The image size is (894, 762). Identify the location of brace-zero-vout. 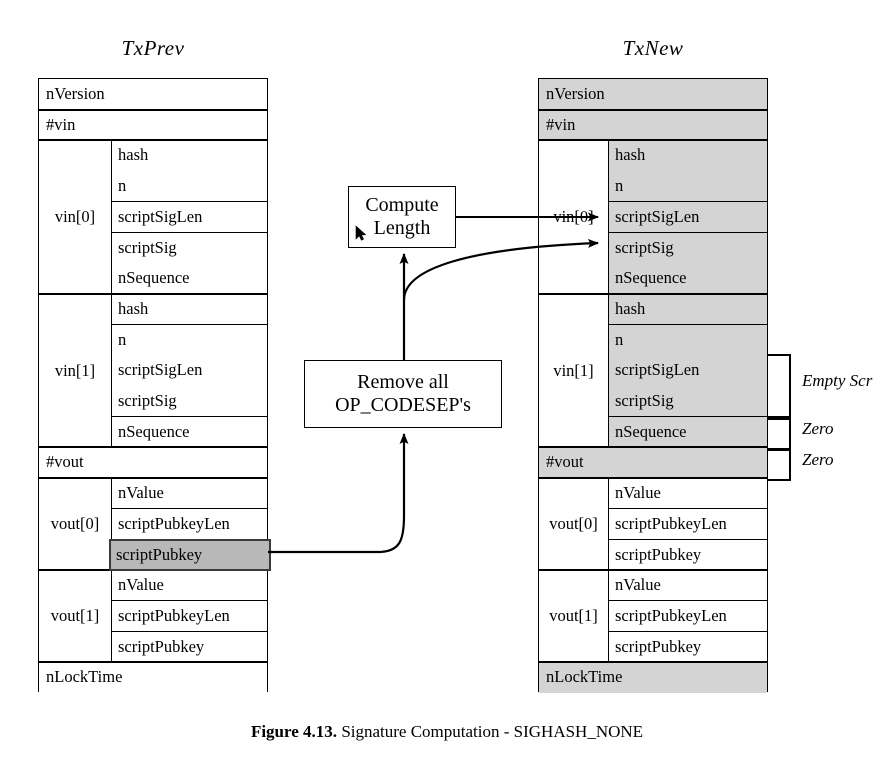
(779, 465).